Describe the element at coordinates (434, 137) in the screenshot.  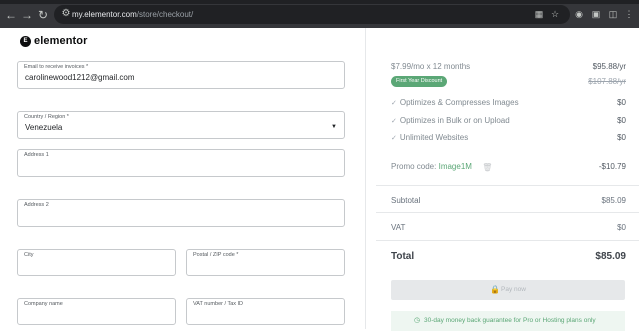
I see `feature-label: Unlimited Websites` at that location.